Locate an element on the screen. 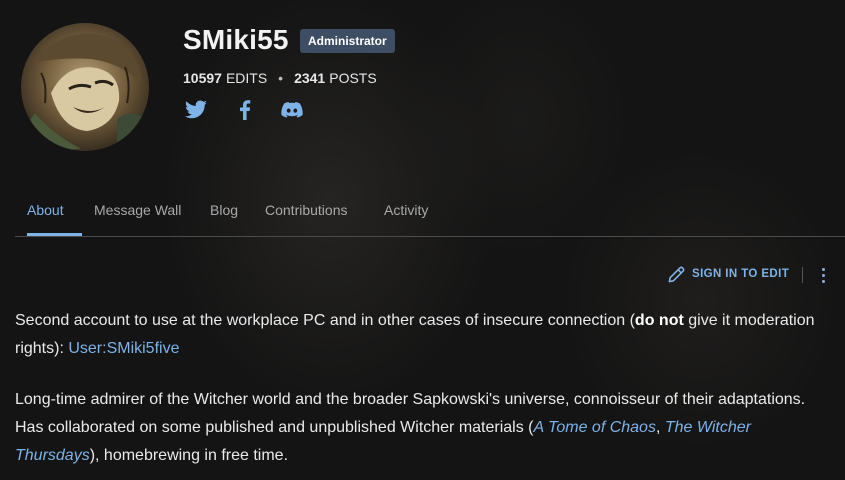 Image resolution: width=845 pixels, height=480 pixels. user-link: User:SMiki5five is located at coordinates (123, 348).